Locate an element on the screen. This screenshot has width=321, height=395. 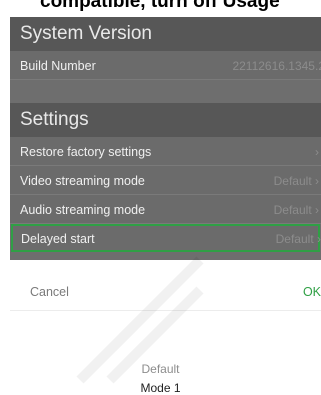
audio-streaming-label: Audio streaming mode is located at coordinates (83, 210).